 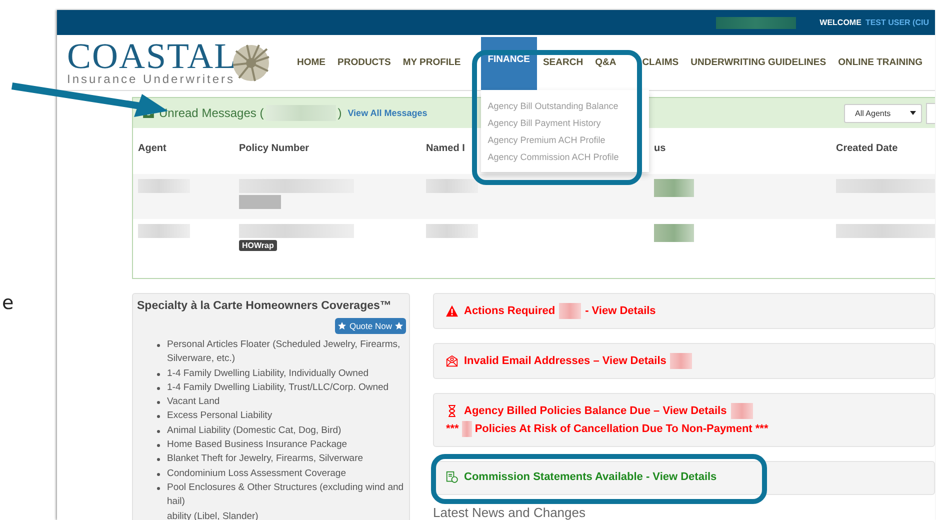 I want to click on coverage-item: Home Based Business Insurance Package, so click(x=257, y=445).